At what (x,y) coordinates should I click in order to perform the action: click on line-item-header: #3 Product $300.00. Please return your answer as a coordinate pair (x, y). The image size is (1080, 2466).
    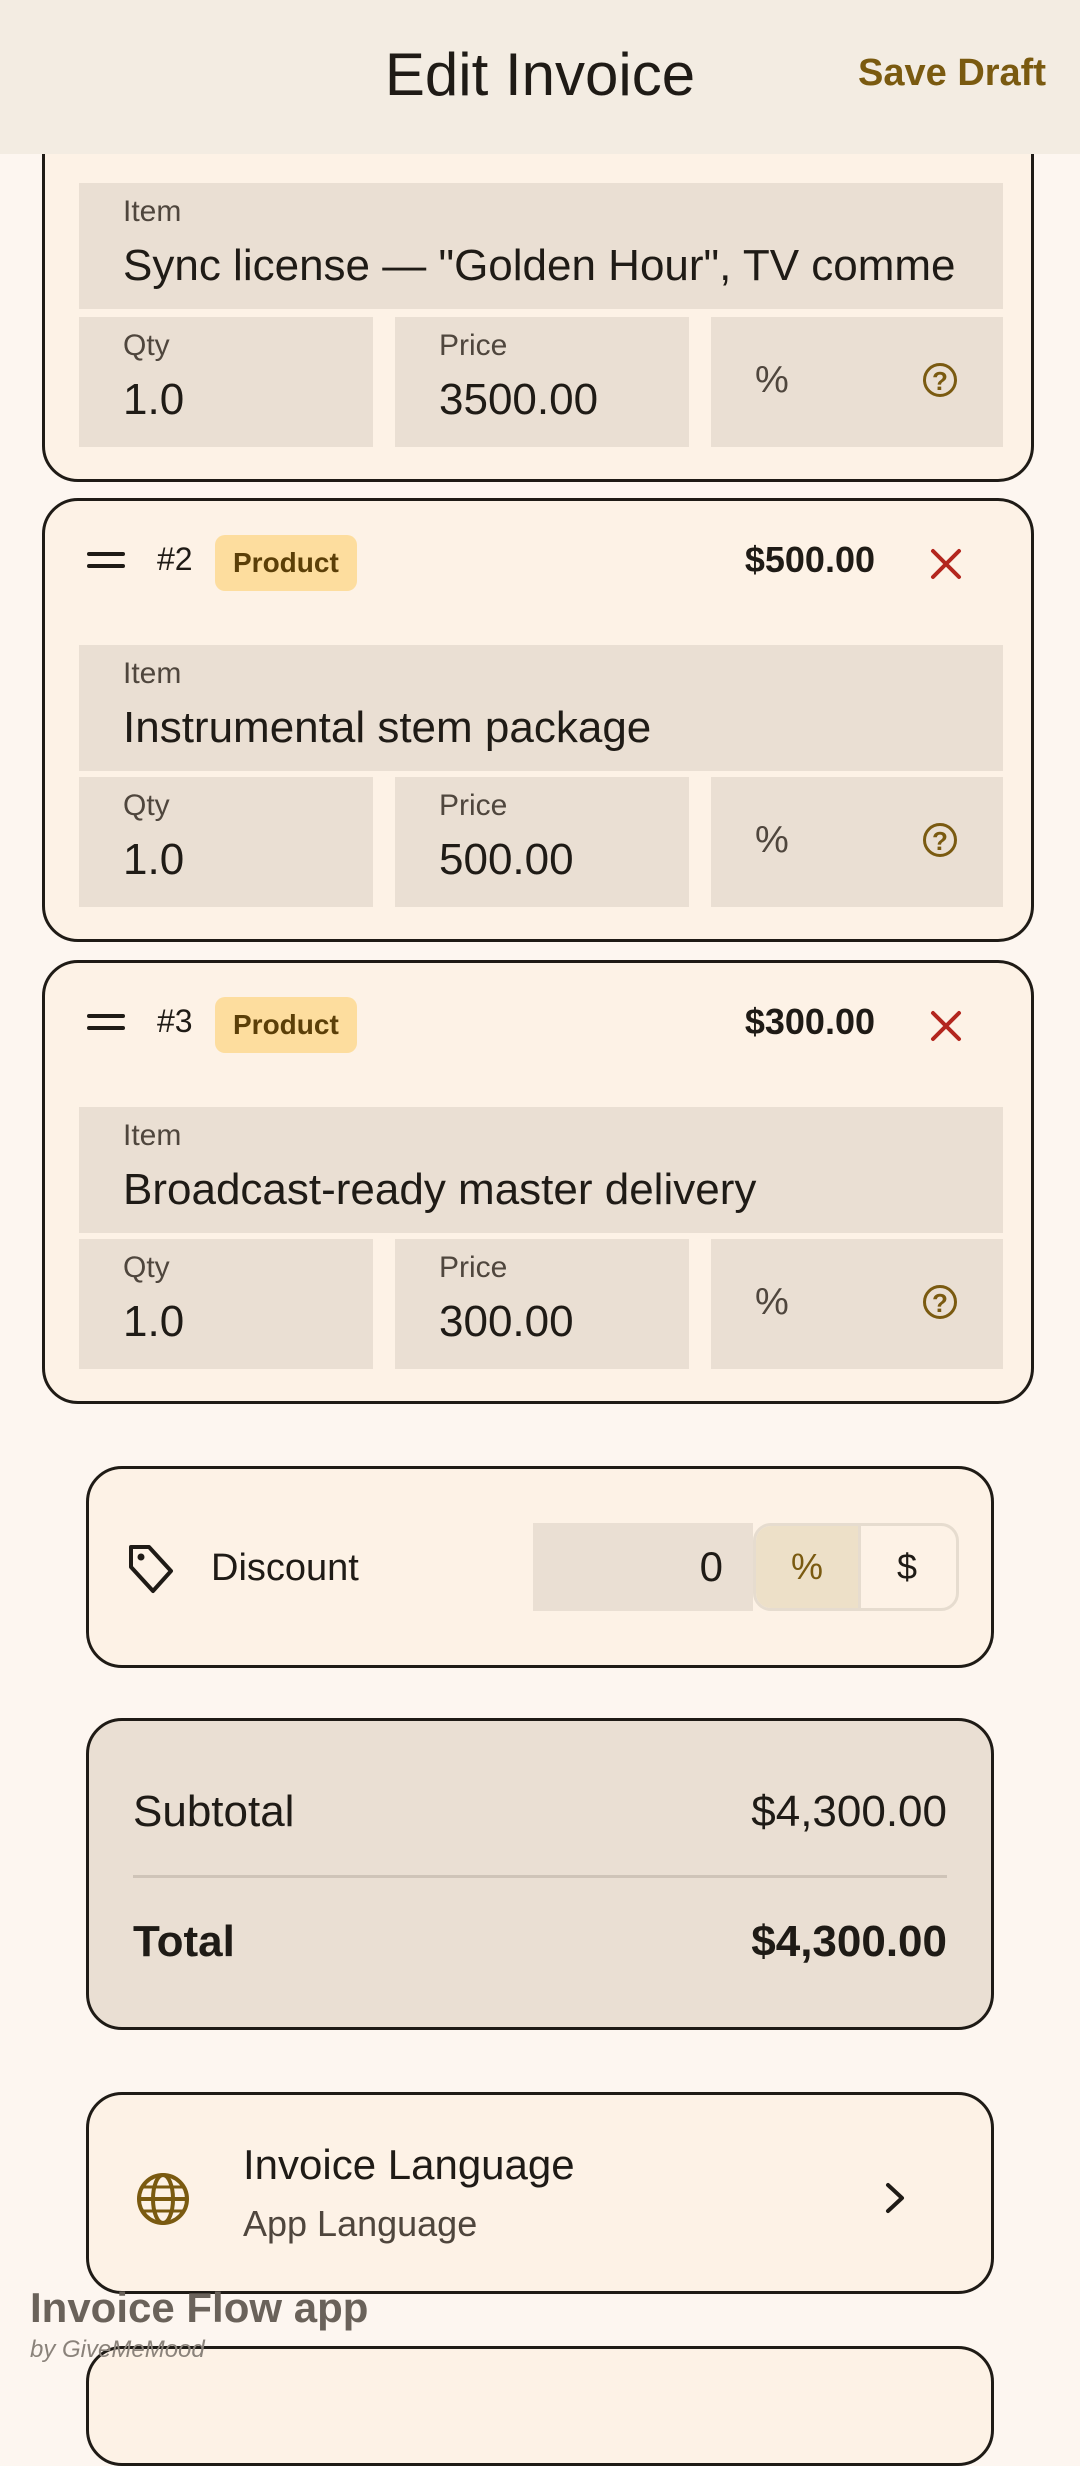
    Looking at the image, I should click on (538, 1023).